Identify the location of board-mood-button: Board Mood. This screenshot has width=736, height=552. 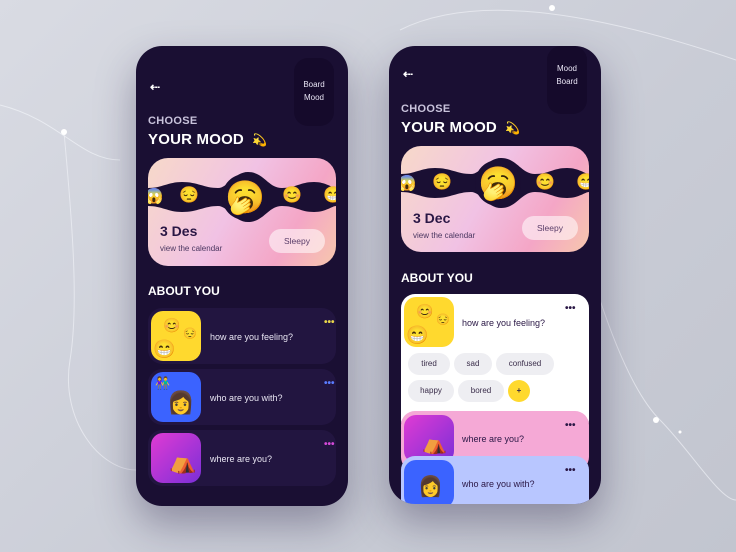
(314, 92).